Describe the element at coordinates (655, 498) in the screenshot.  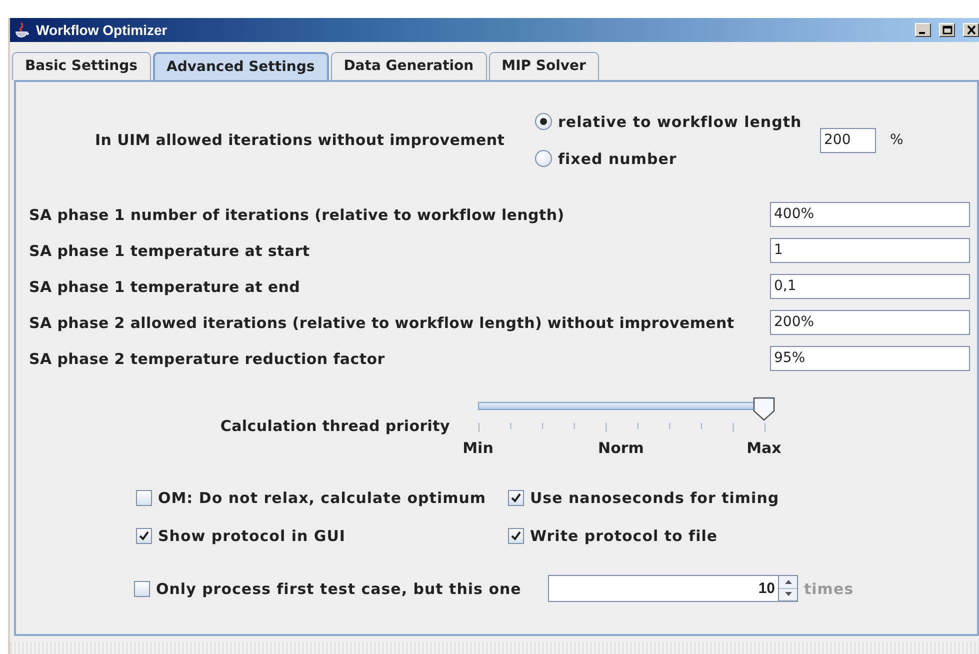
I see `checkbox-label: Use nanoseconds for timing` at that location.